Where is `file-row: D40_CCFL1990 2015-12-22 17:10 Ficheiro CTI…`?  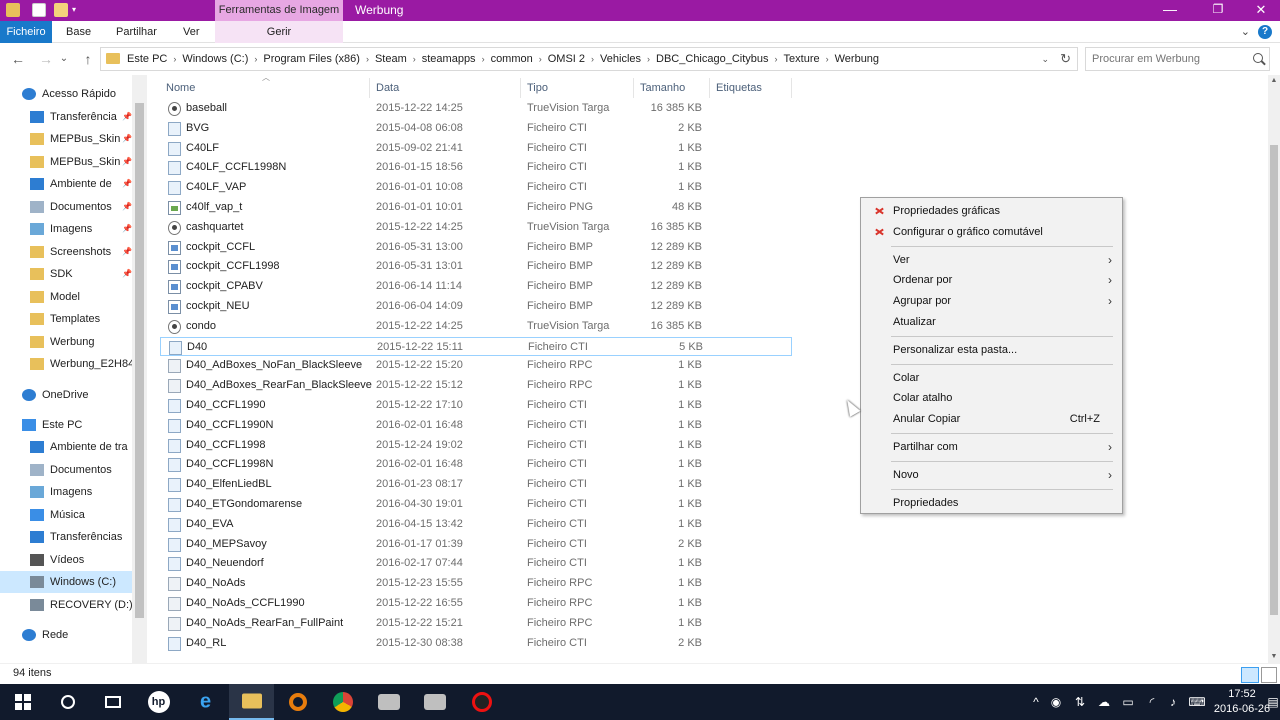 file-row: D40_CCFL1990 2015-12-22 17:10 Ficheiro CTI… is located at coordinates (476, 406).